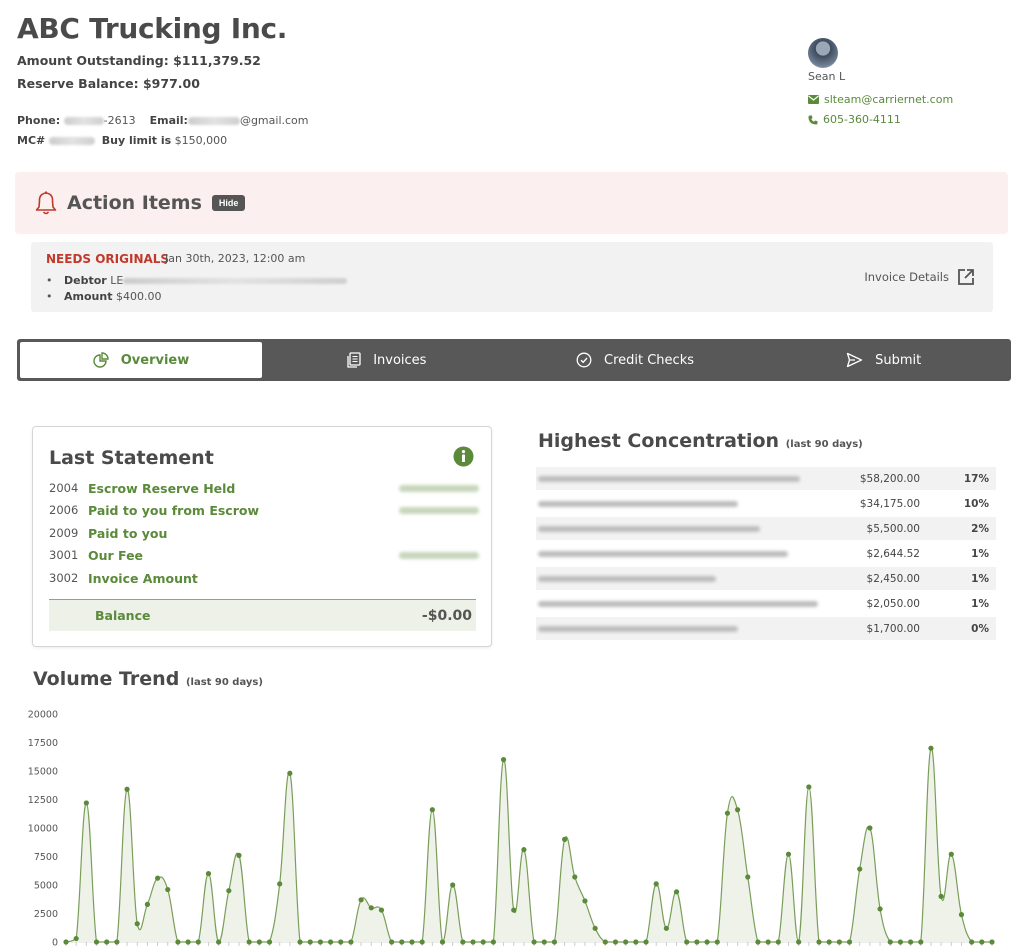 This screenshot has height=952, width=1024. I want to click on info-icon, so click(463, 456).